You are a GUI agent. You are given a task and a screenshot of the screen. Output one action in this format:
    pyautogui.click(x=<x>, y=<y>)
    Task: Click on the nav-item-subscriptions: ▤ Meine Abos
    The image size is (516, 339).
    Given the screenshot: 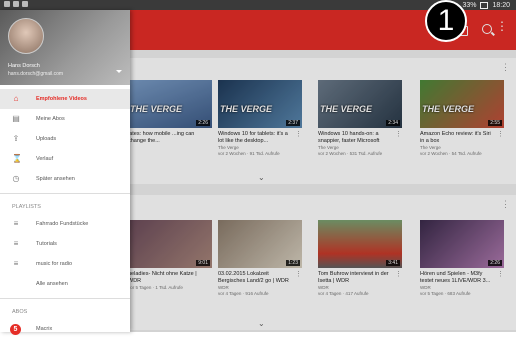 What is the action you would take?
    pyautogui.click(x=65, y=119)
    